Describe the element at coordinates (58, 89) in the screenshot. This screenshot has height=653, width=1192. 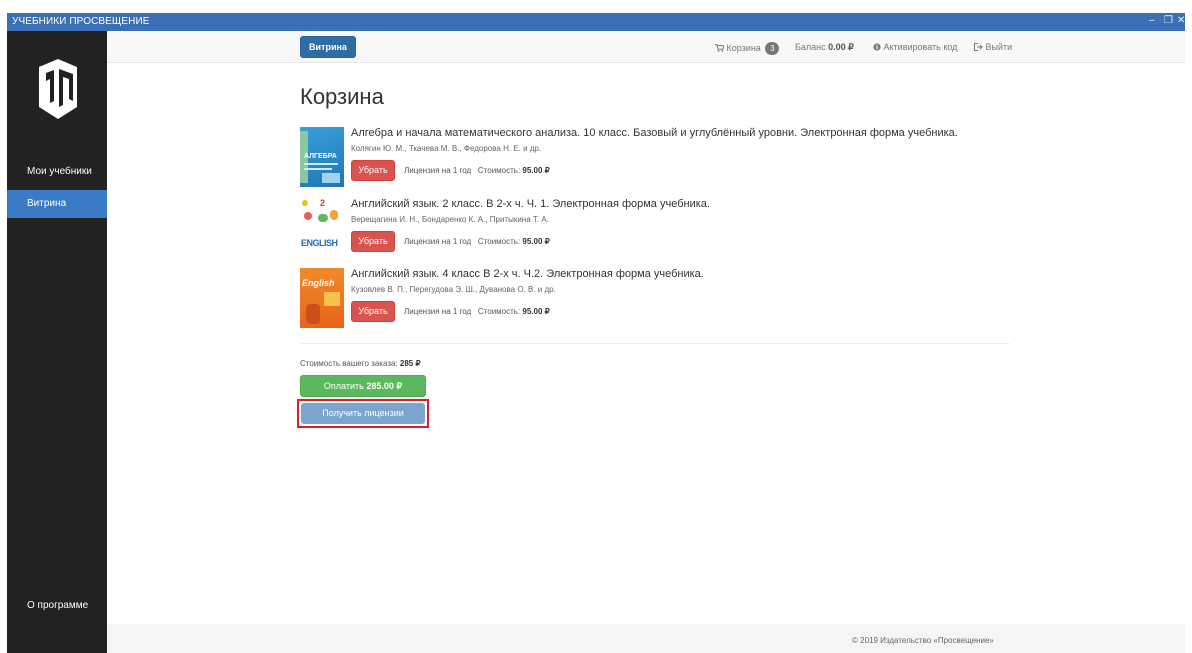
I see `prosveshchenie-logo-icon` at that location.